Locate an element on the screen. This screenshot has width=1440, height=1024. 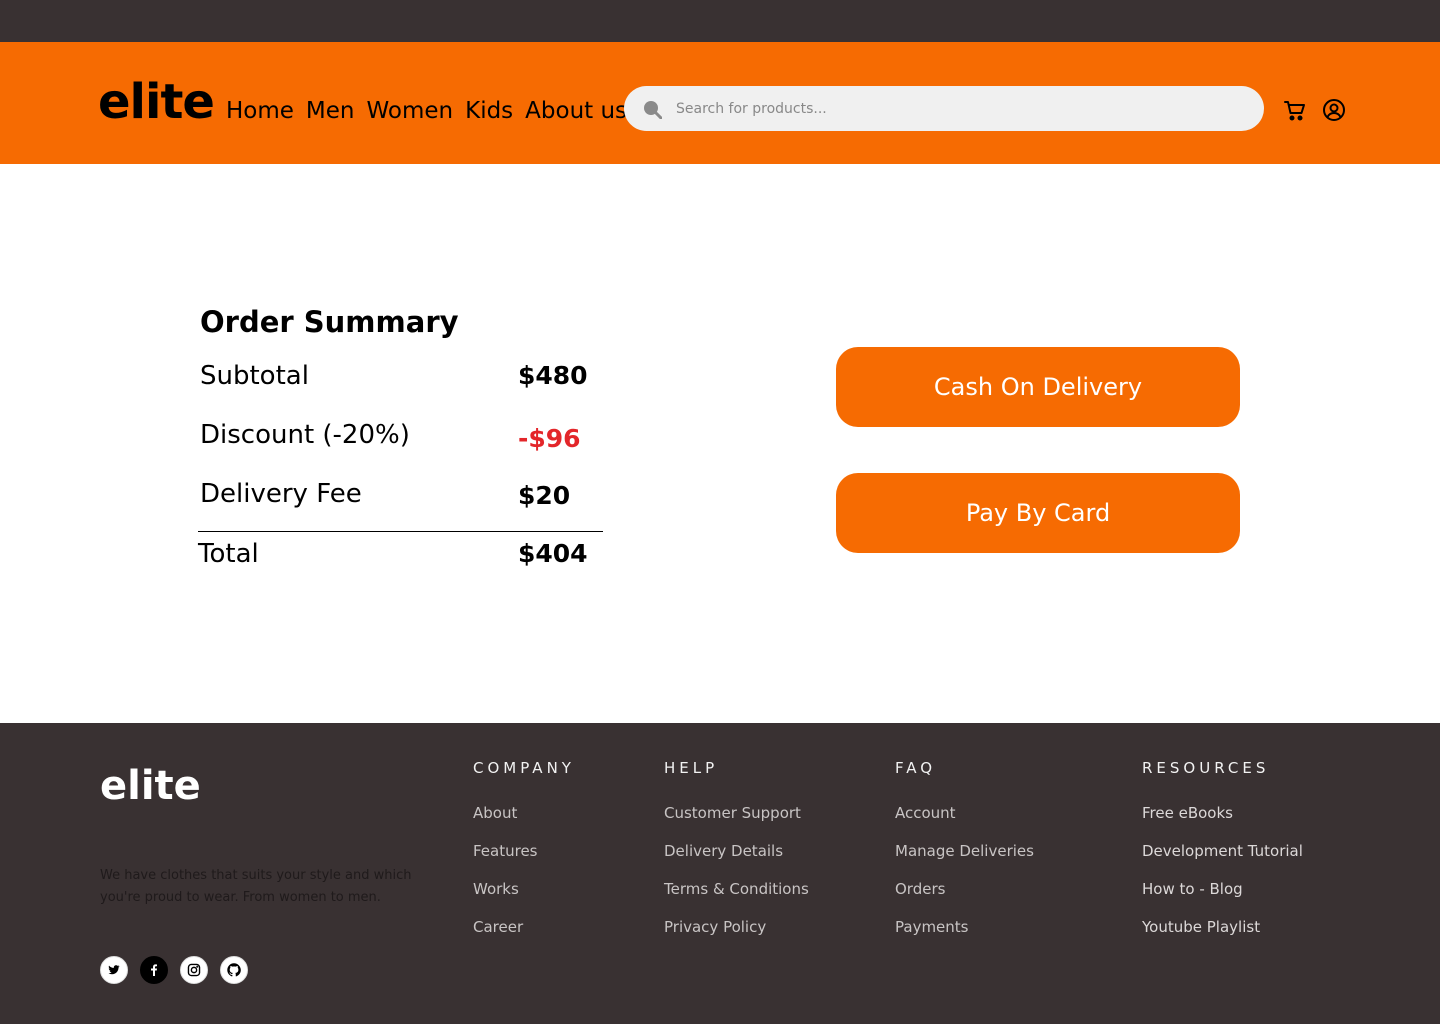
footer-logo: elite is located at coordinates (150, 786).